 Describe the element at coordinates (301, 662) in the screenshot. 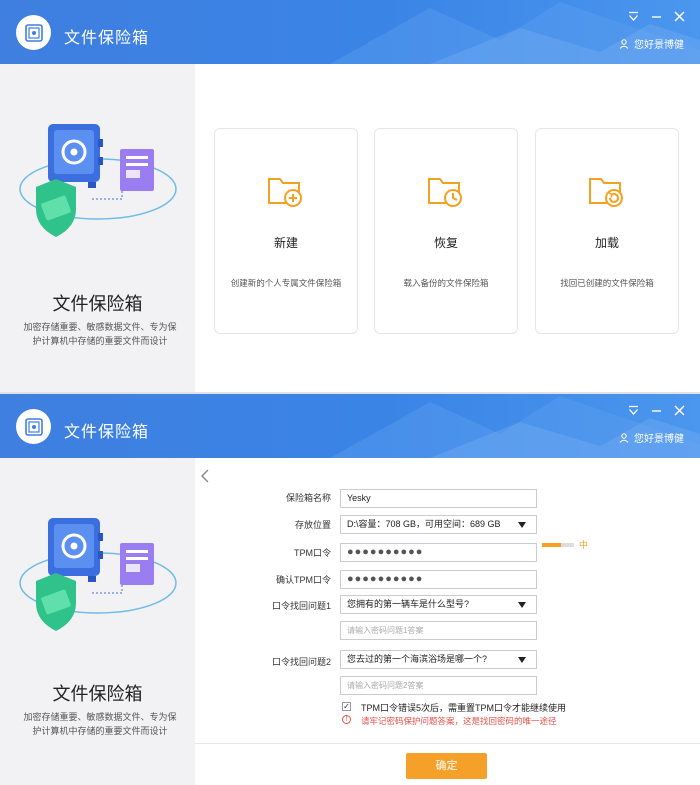

I see `question2-label: 口令找回问题2` at that location.